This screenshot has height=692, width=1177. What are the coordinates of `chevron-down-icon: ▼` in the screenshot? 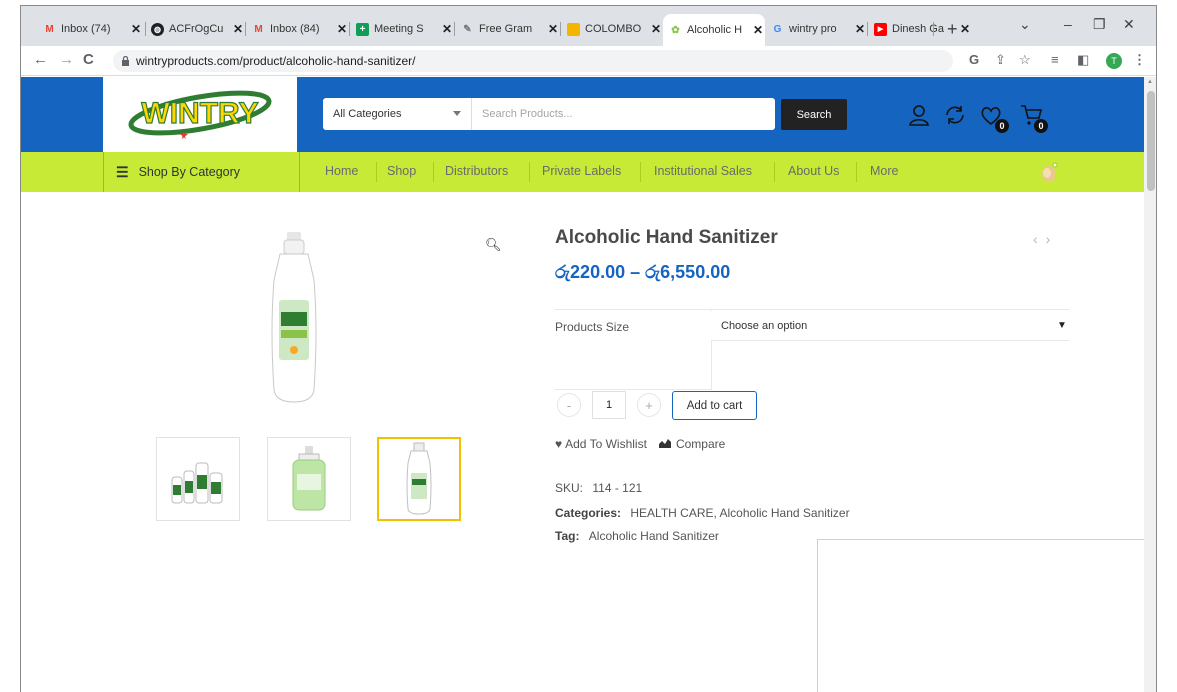 It's located at (1062, 325).